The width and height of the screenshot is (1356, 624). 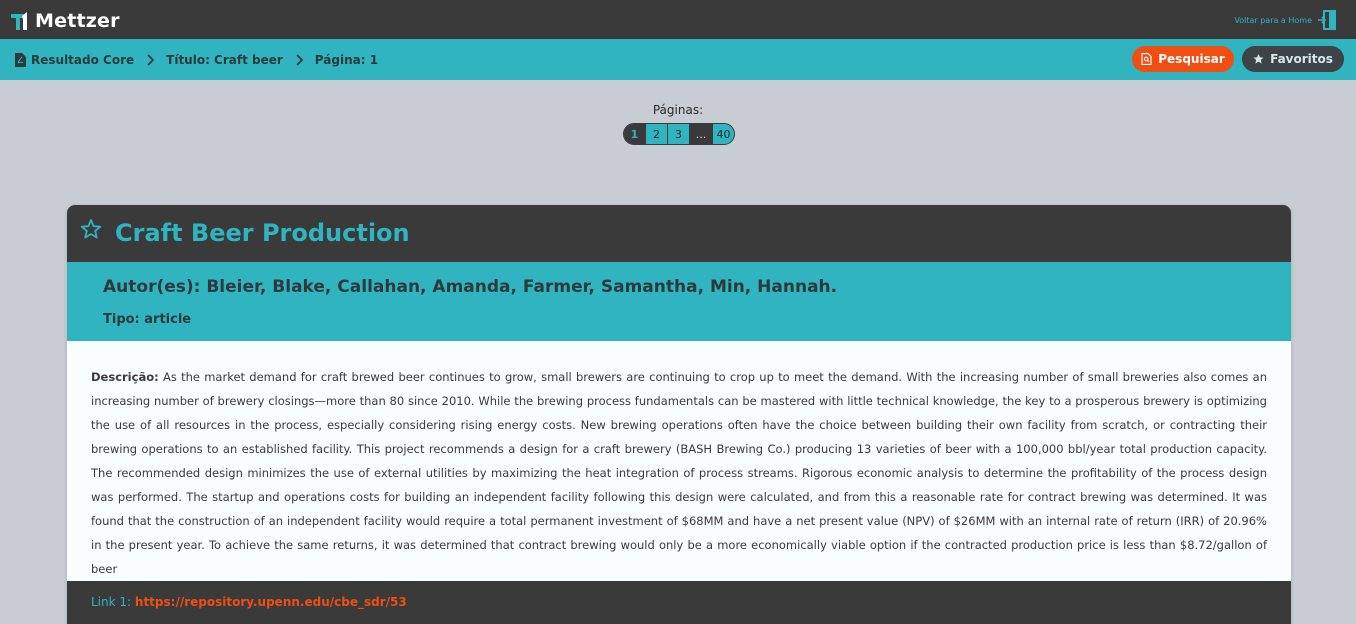 I want to click on breadcrumb-item-titulo: Título: Craft beer, so click(x=224, y=60).